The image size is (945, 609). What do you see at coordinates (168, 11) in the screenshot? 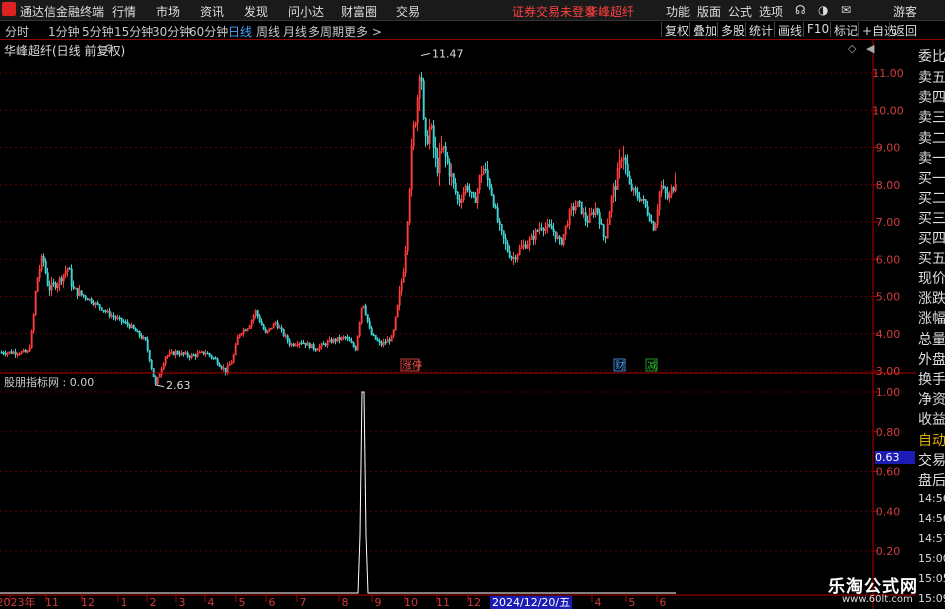
I see `menu-market: 市场` at bounding box center [168, 11].